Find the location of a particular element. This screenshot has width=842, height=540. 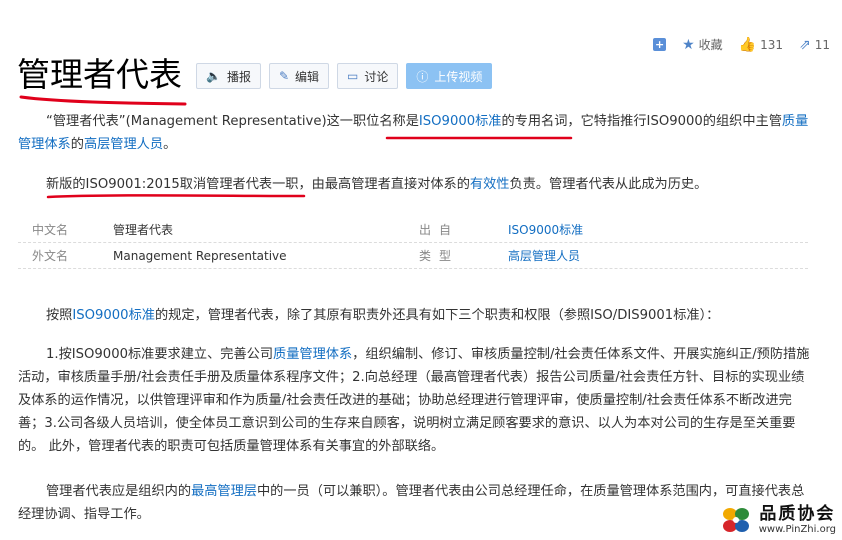

link-top-management: 最高管理层 is located at coordinates (224, 491).